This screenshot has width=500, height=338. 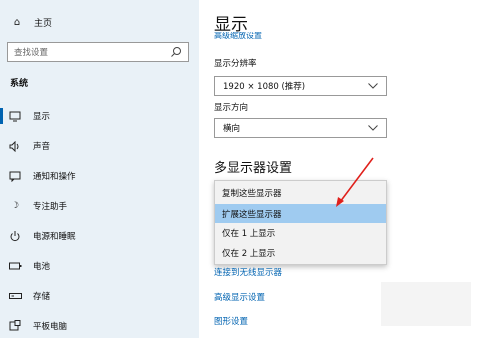 What do you see at coordinates (42, 147) in the screenshot?
I see `sidebar-item-label: 声音` at bounding box center [42, 147].